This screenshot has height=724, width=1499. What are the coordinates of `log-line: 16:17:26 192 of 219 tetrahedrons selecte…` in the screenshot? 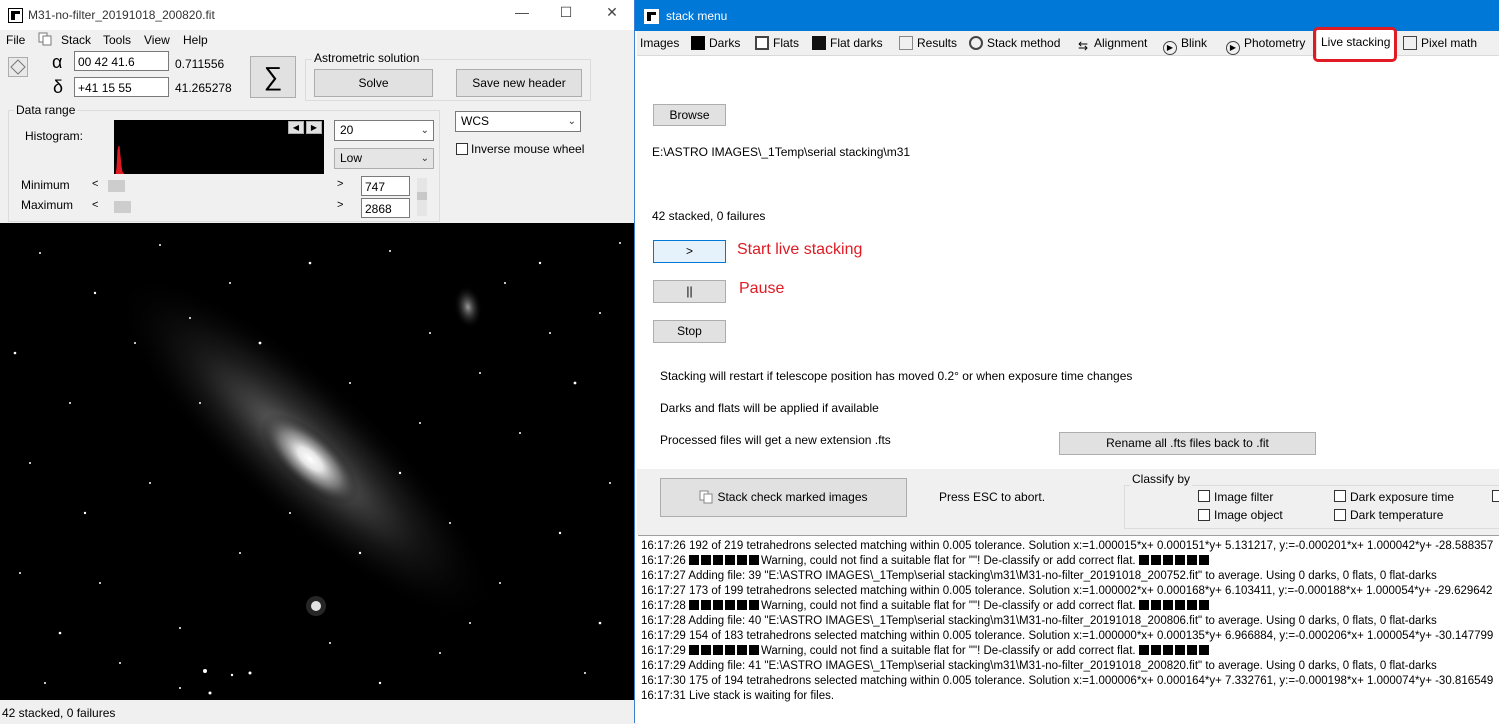 It's located at (1067, 546).